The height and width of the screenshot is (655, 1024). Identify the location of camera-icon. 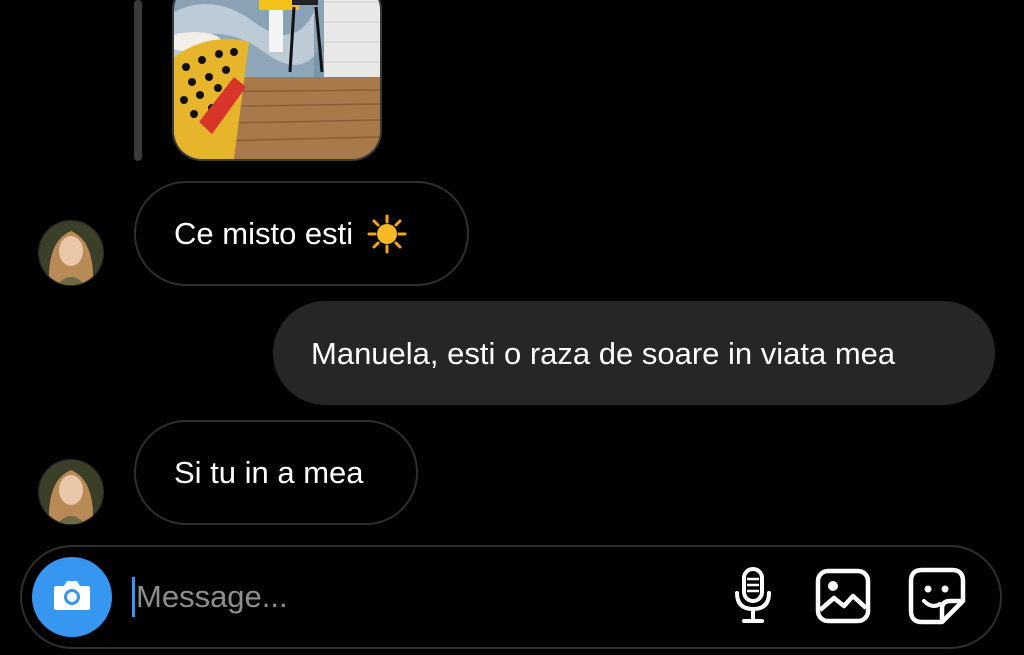
(72, 597).